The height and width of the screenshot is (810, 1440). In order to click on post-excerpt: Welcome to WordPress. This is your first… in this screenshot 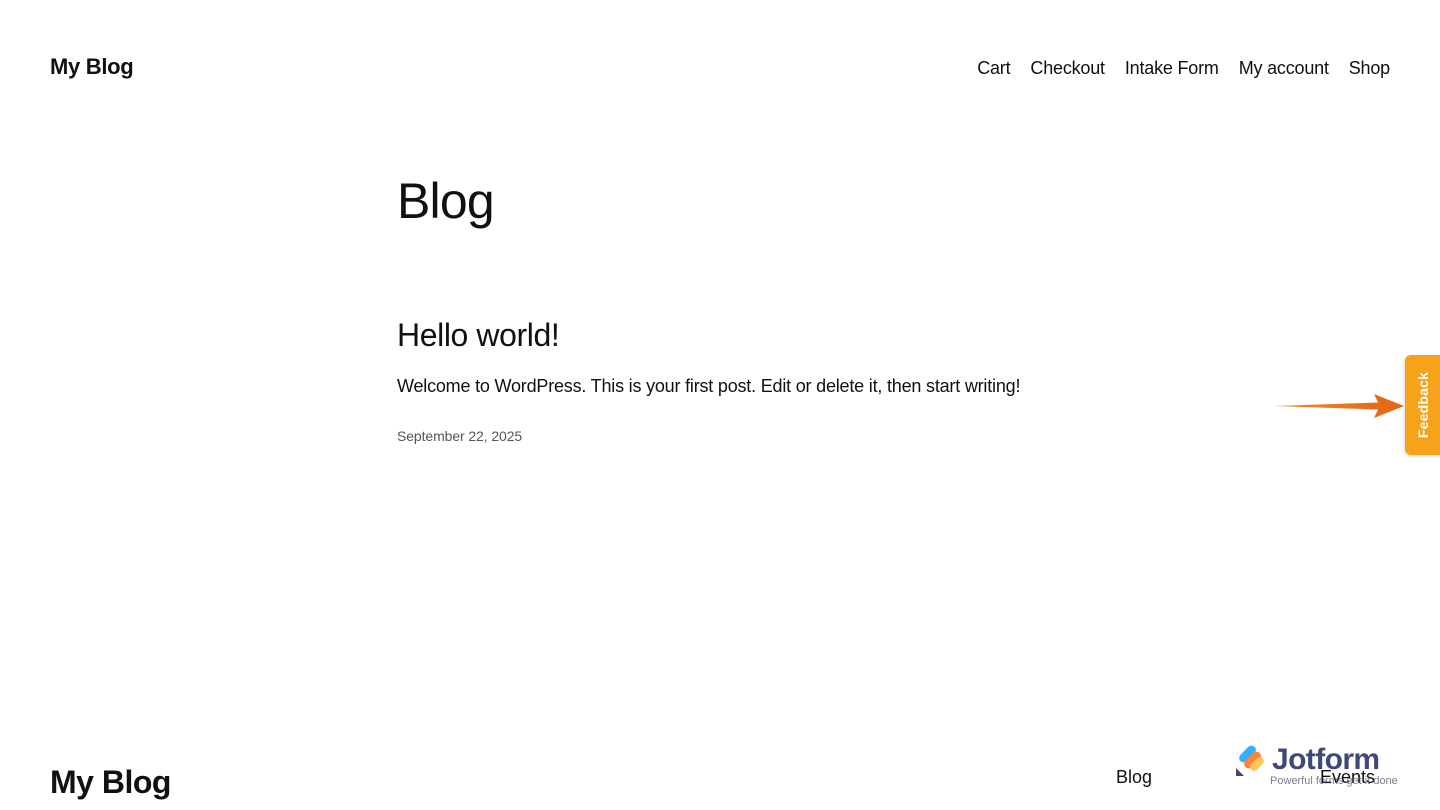, I will do `click(709, 386)`.